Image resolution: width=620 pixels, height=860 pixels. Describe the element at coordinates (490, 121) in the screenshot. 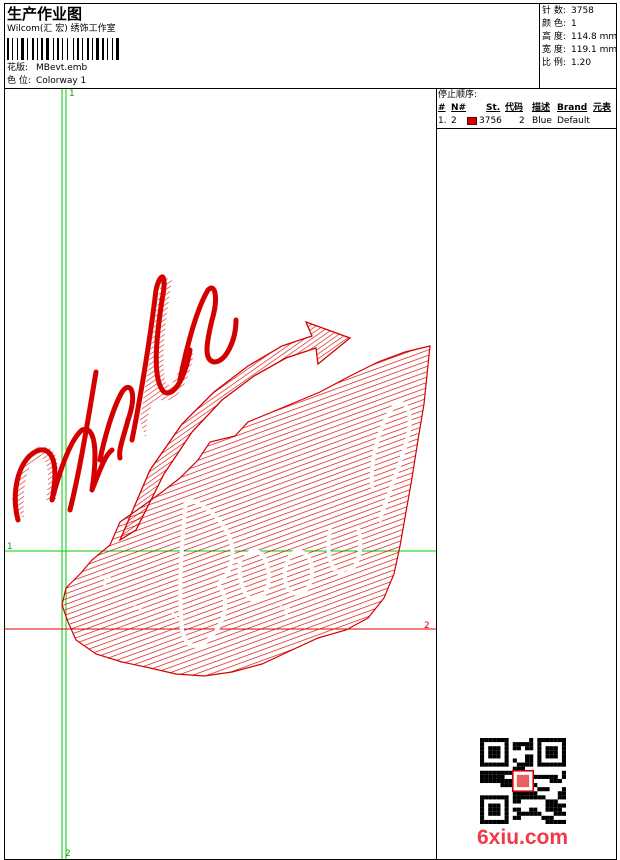

I see `row-stitches: 3756` at that location.